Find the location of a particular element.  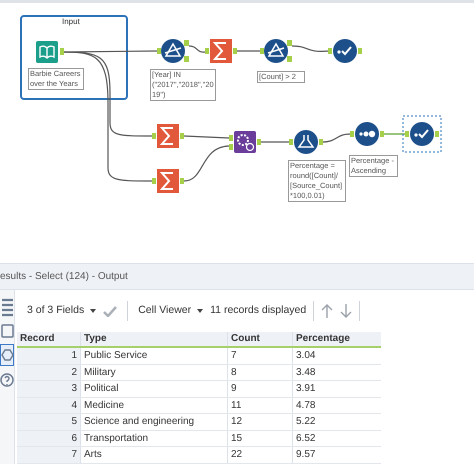

row-number: 5 is located at coordinates (48, 422).